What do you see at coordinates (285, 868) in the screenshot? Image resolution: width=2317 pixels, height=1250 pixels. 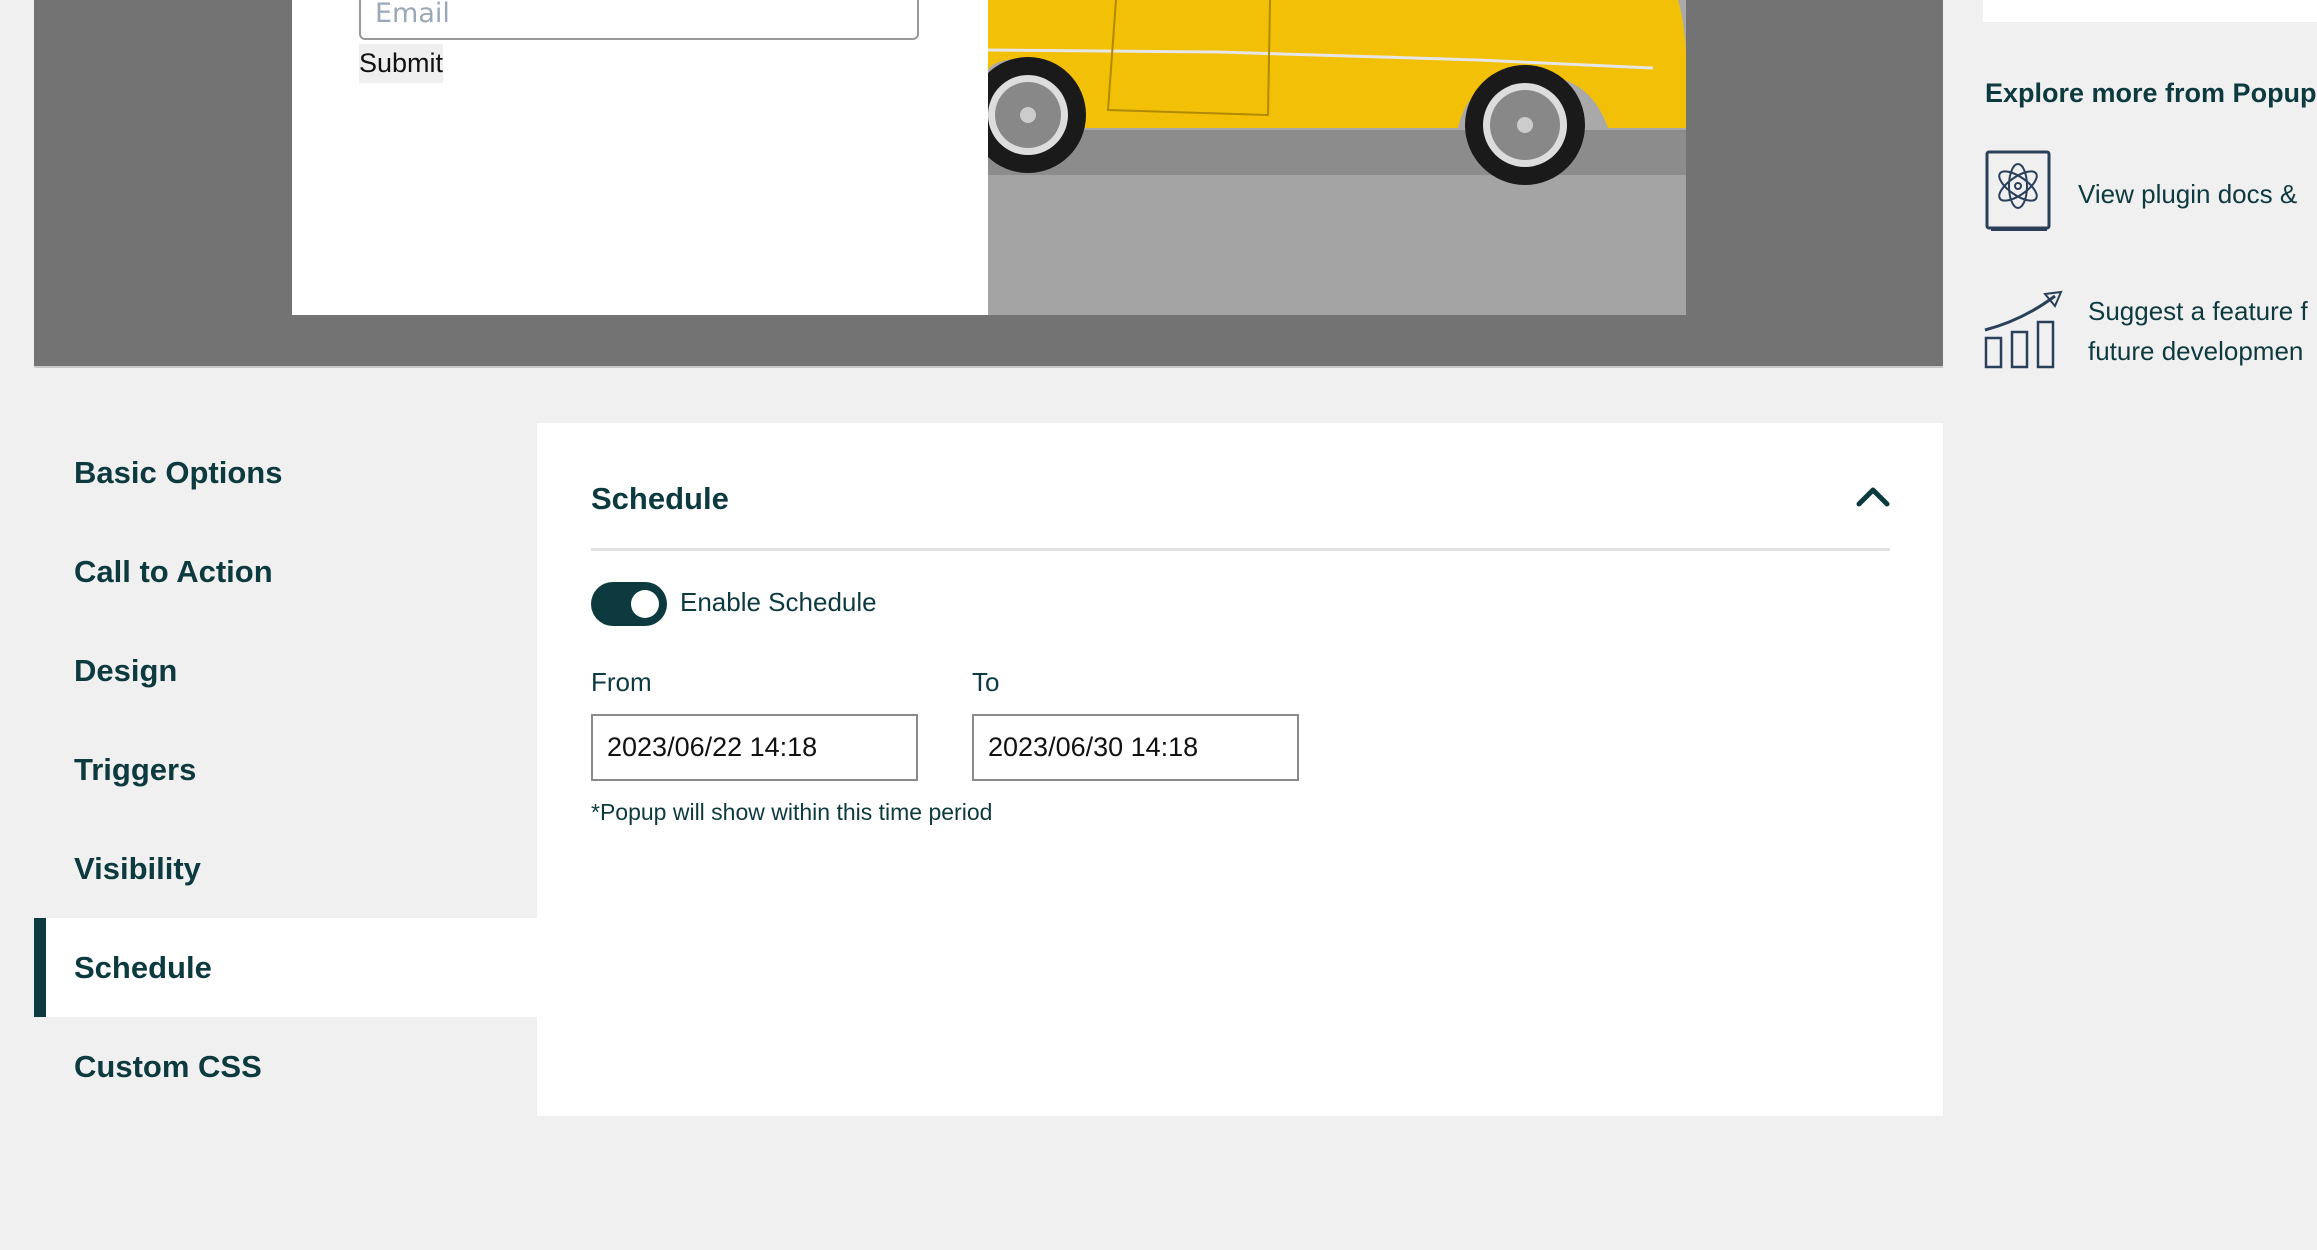 I see `nav-item-visibility: Visibility` at bounding box center [285, 868].